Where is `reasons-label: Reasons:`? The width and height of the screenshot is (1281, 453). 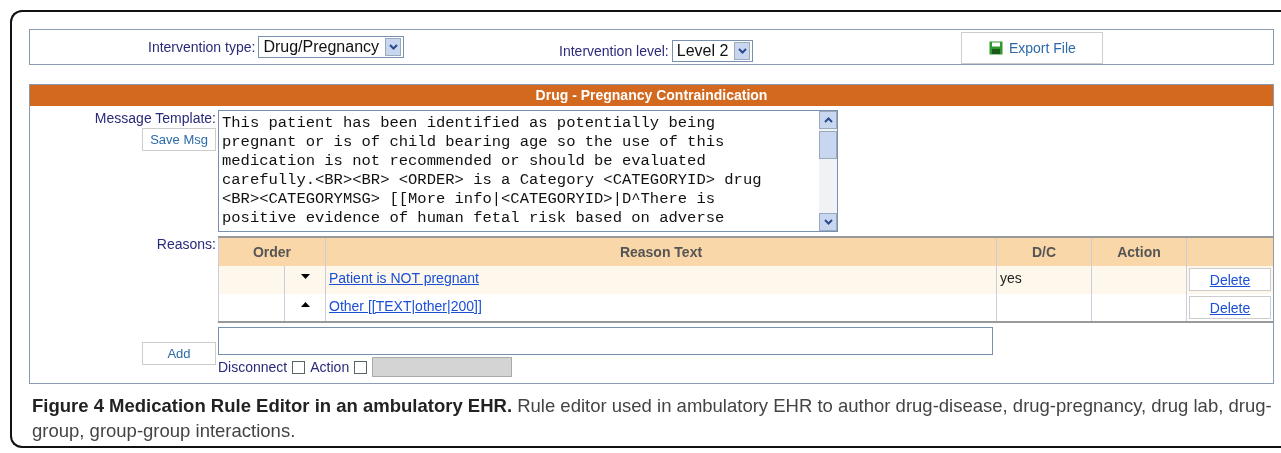
reasons-label: Reasons: is located at coordinates (186, 244).